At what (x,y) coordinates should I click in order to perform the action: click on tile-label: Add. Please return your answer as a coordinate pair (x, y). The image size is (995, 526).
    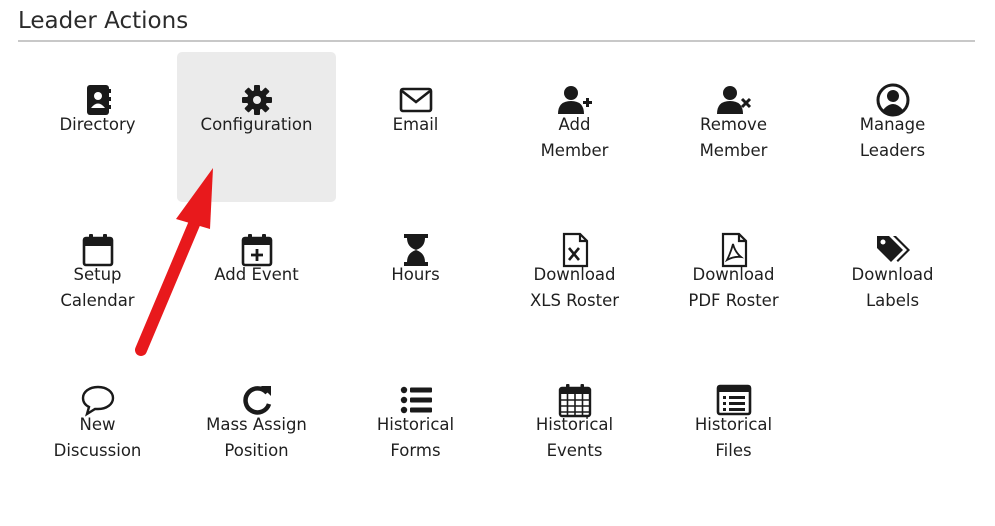
    Looking at the image, I should click on (574, 124).